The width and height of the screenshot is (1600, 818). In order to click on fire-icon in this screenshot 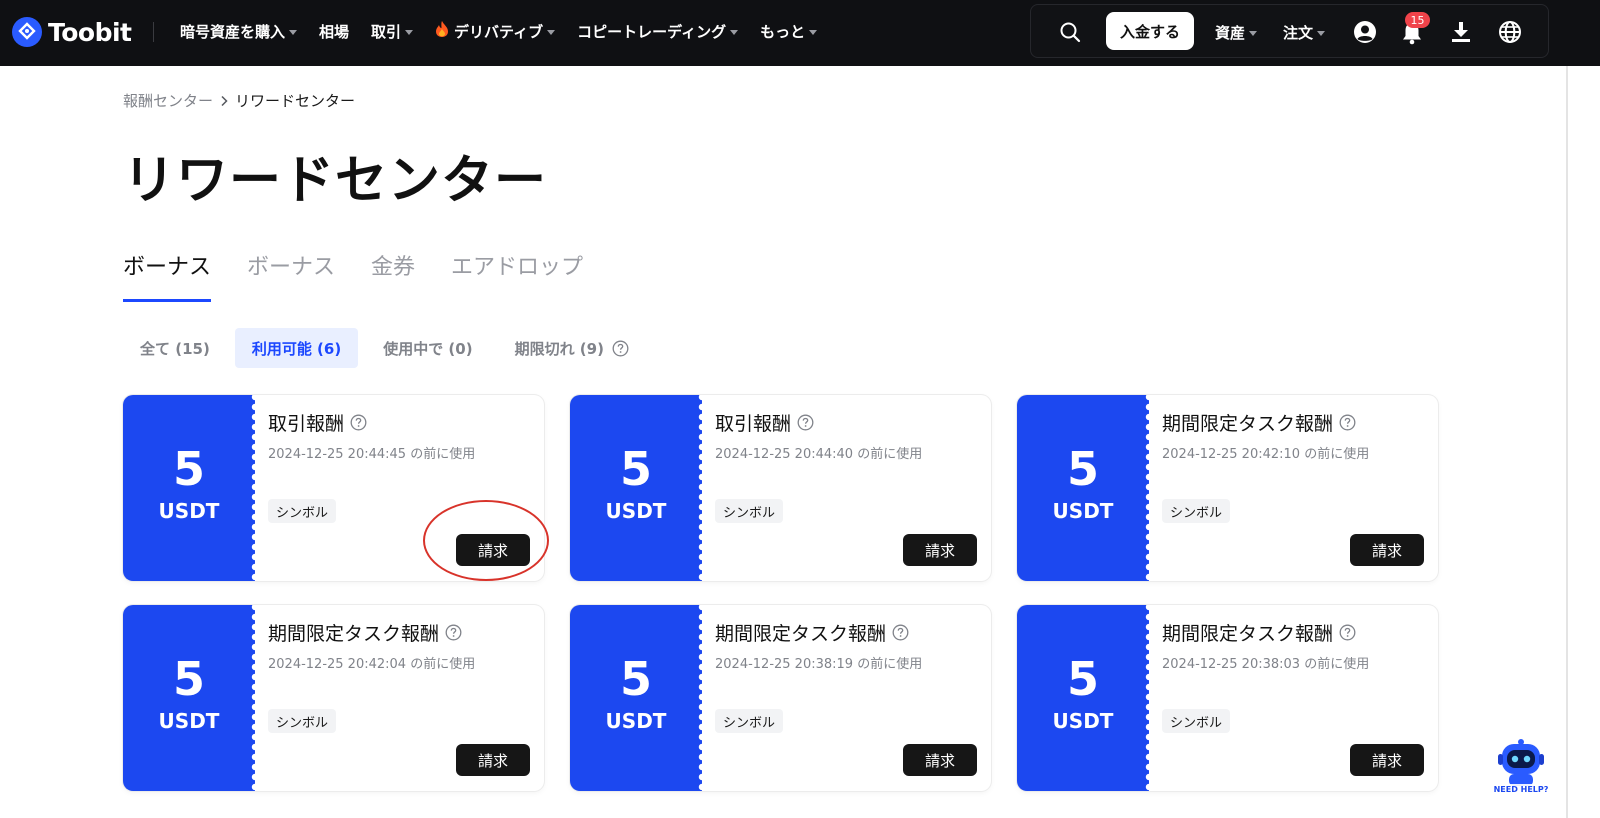, I will do `click(442, 31)`.